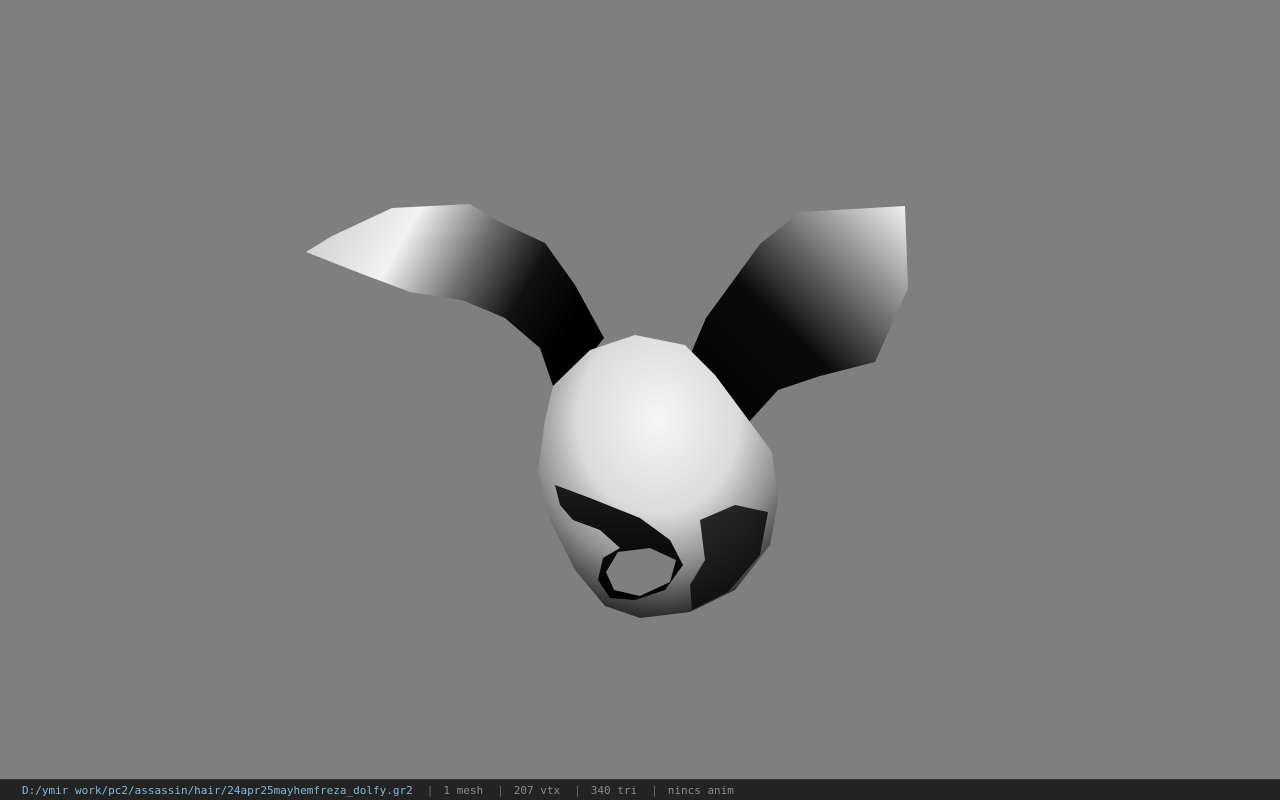  Describe the element at coordinates (463, 790) in the screenshot. I see `mesh-count: 1 mesh` at that location.